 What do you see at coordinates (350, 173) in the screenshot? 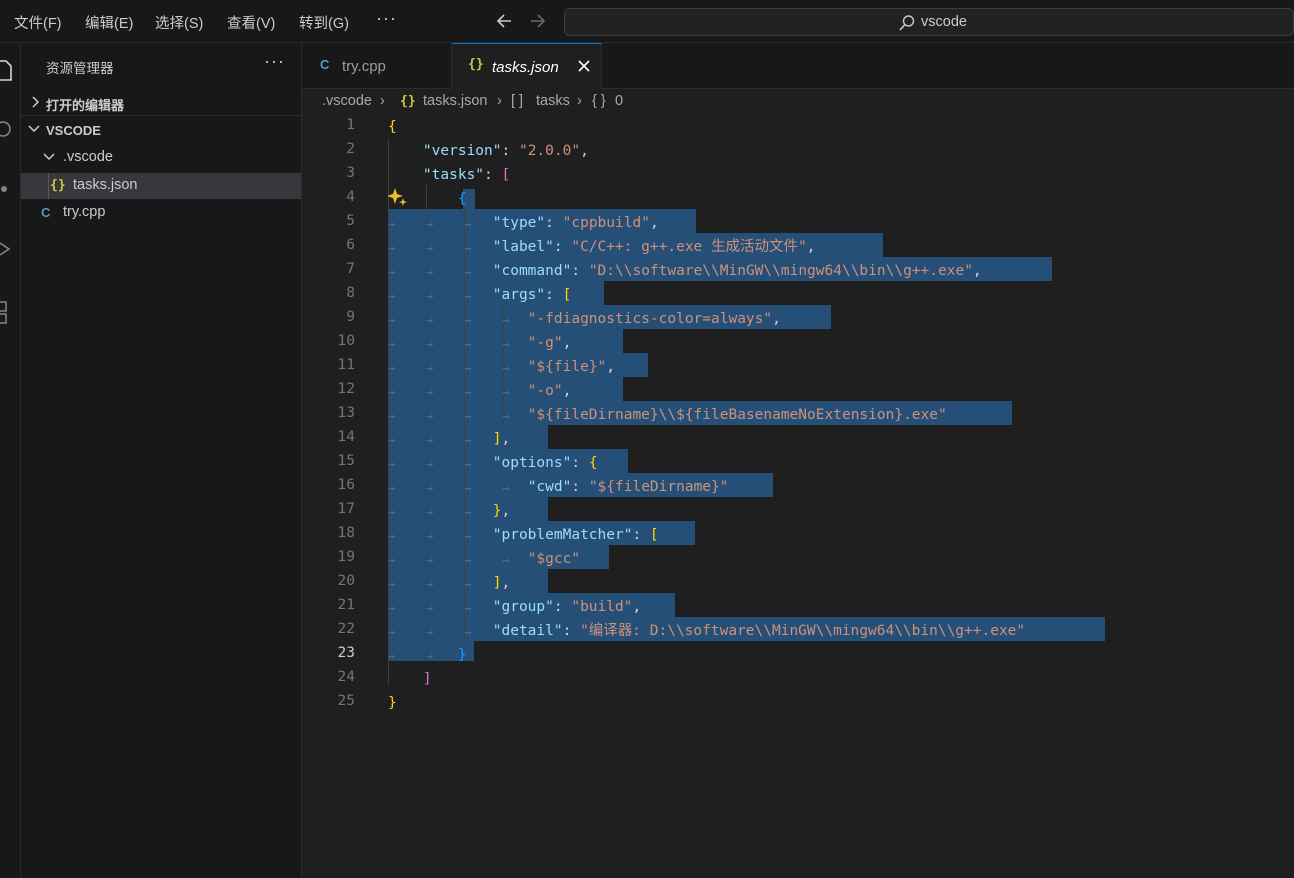
I see `line-number: 3` at bounding box center [350, 173].